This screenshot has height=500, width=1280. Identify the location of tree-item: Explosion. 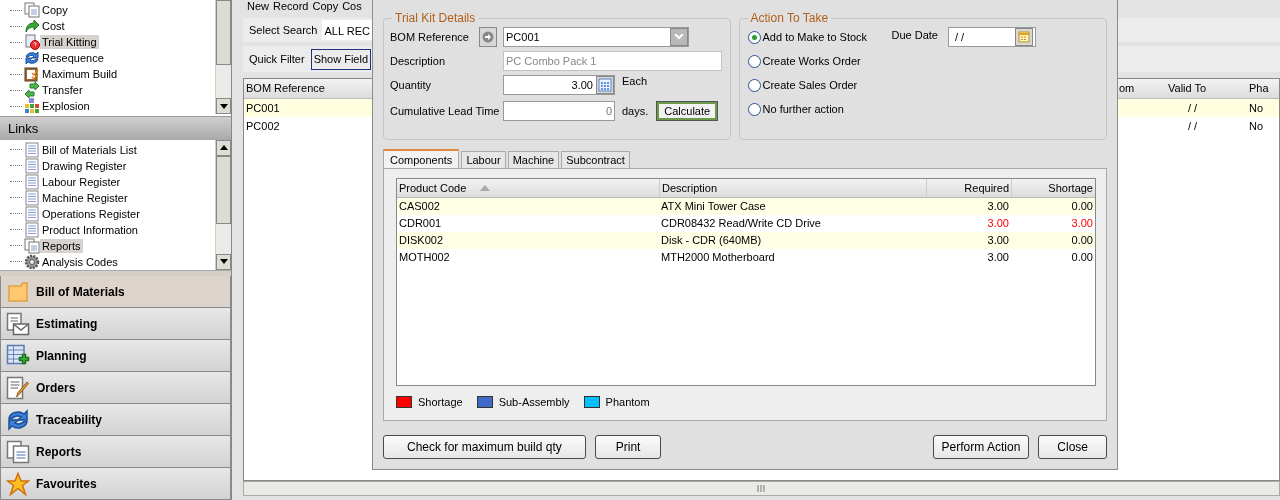
(66, 106).